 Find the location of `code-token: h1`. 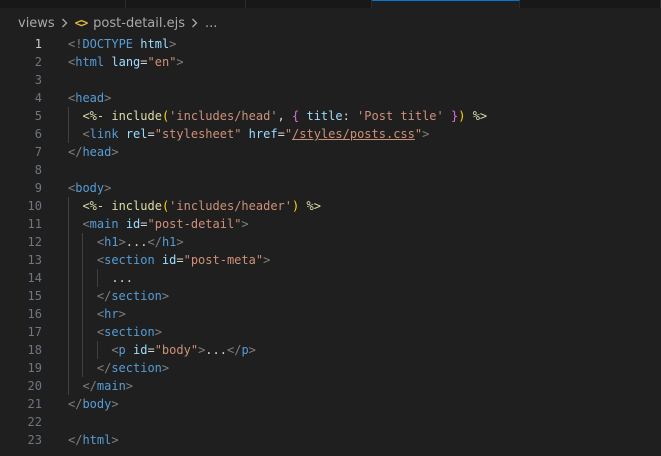

code-token: h1 is located at coordinates (169, 242).